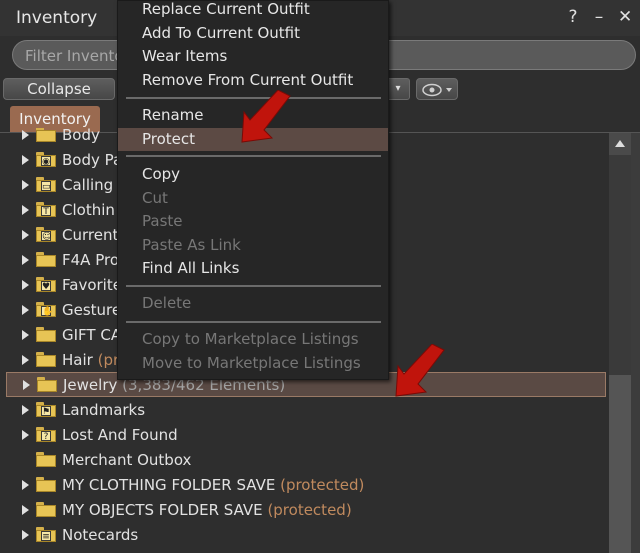 The height and width of the screenshot is (553, 640). What do you see at coordinates (169, 484) in the screenshot?
I see `item-name: MY CLOTHING FOLDER SAVE` at bounding box center [169, 484].